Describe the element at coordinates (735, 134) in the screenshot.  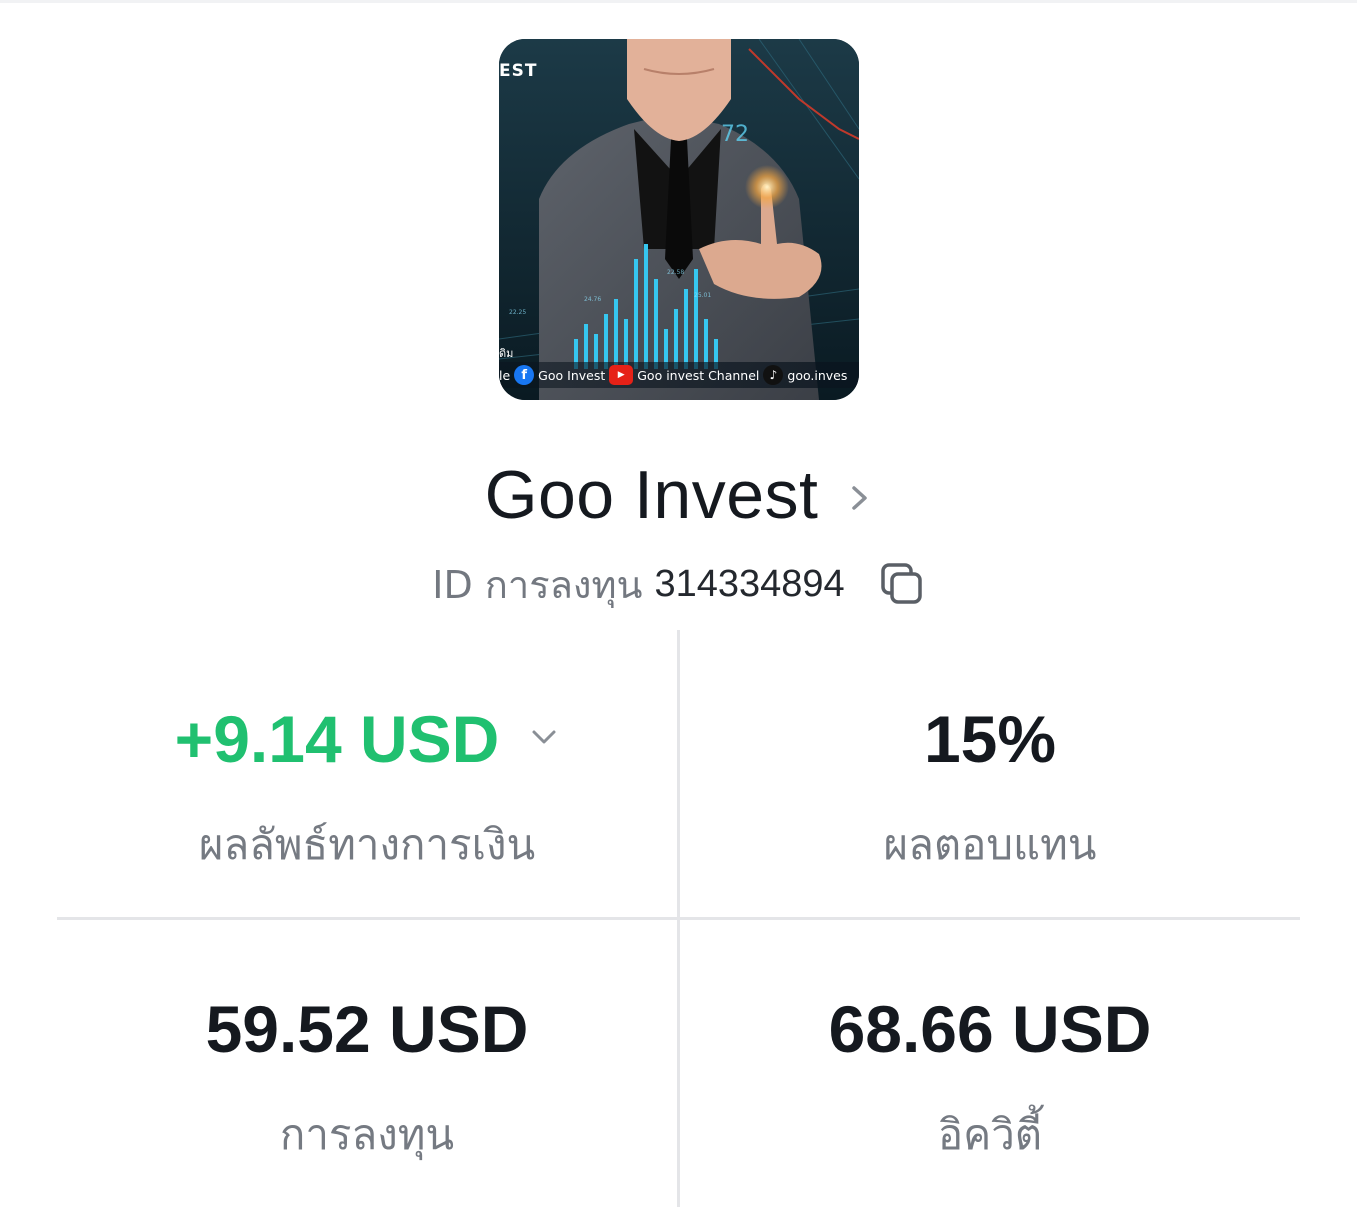
I see `svg-text: 72` at that location.